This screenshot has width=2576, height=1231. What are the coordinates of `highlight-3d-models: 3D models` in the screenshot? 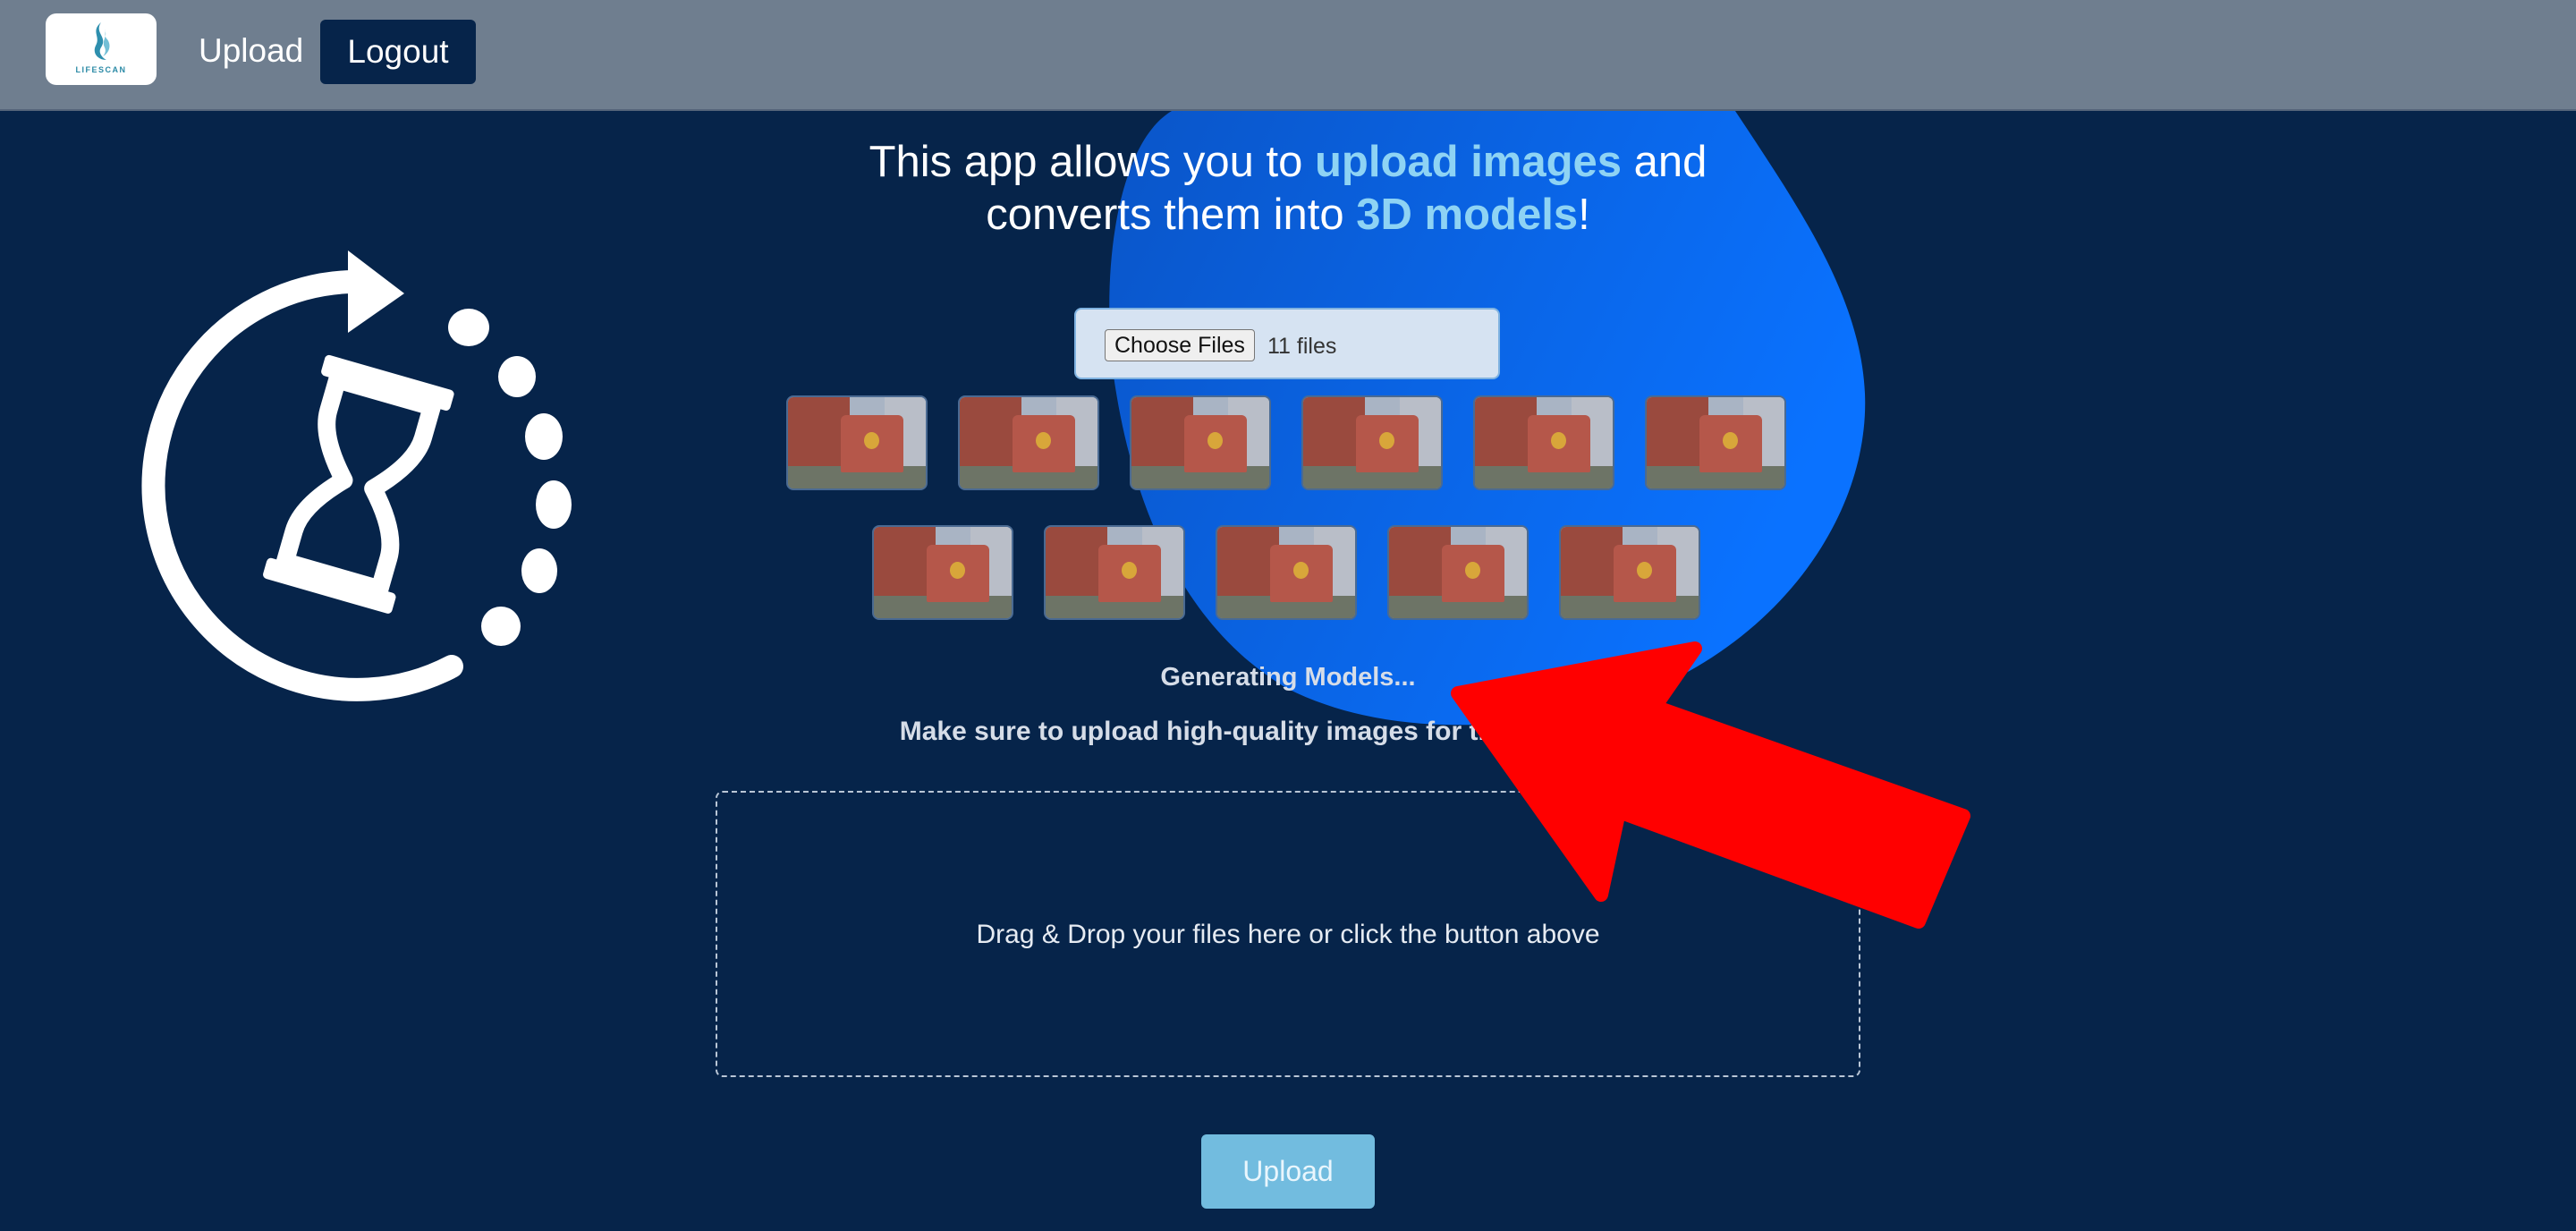 It's located at (1467, 215).